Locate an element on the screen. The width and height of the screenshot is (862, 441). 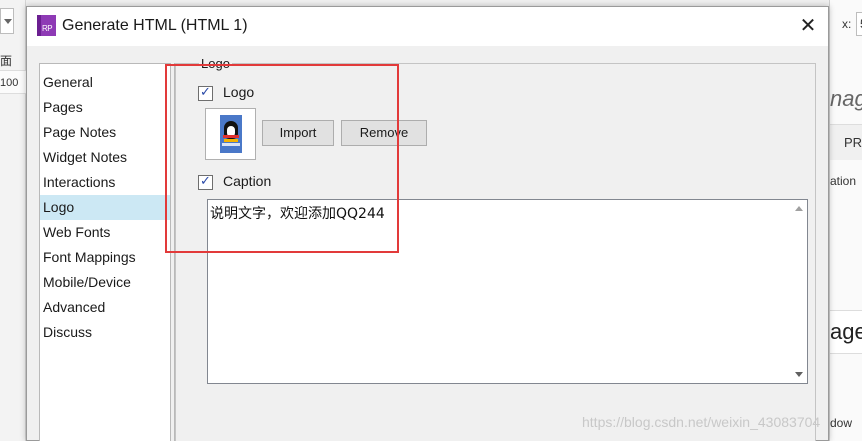
logo-preview is located at coordinates (230, 134).